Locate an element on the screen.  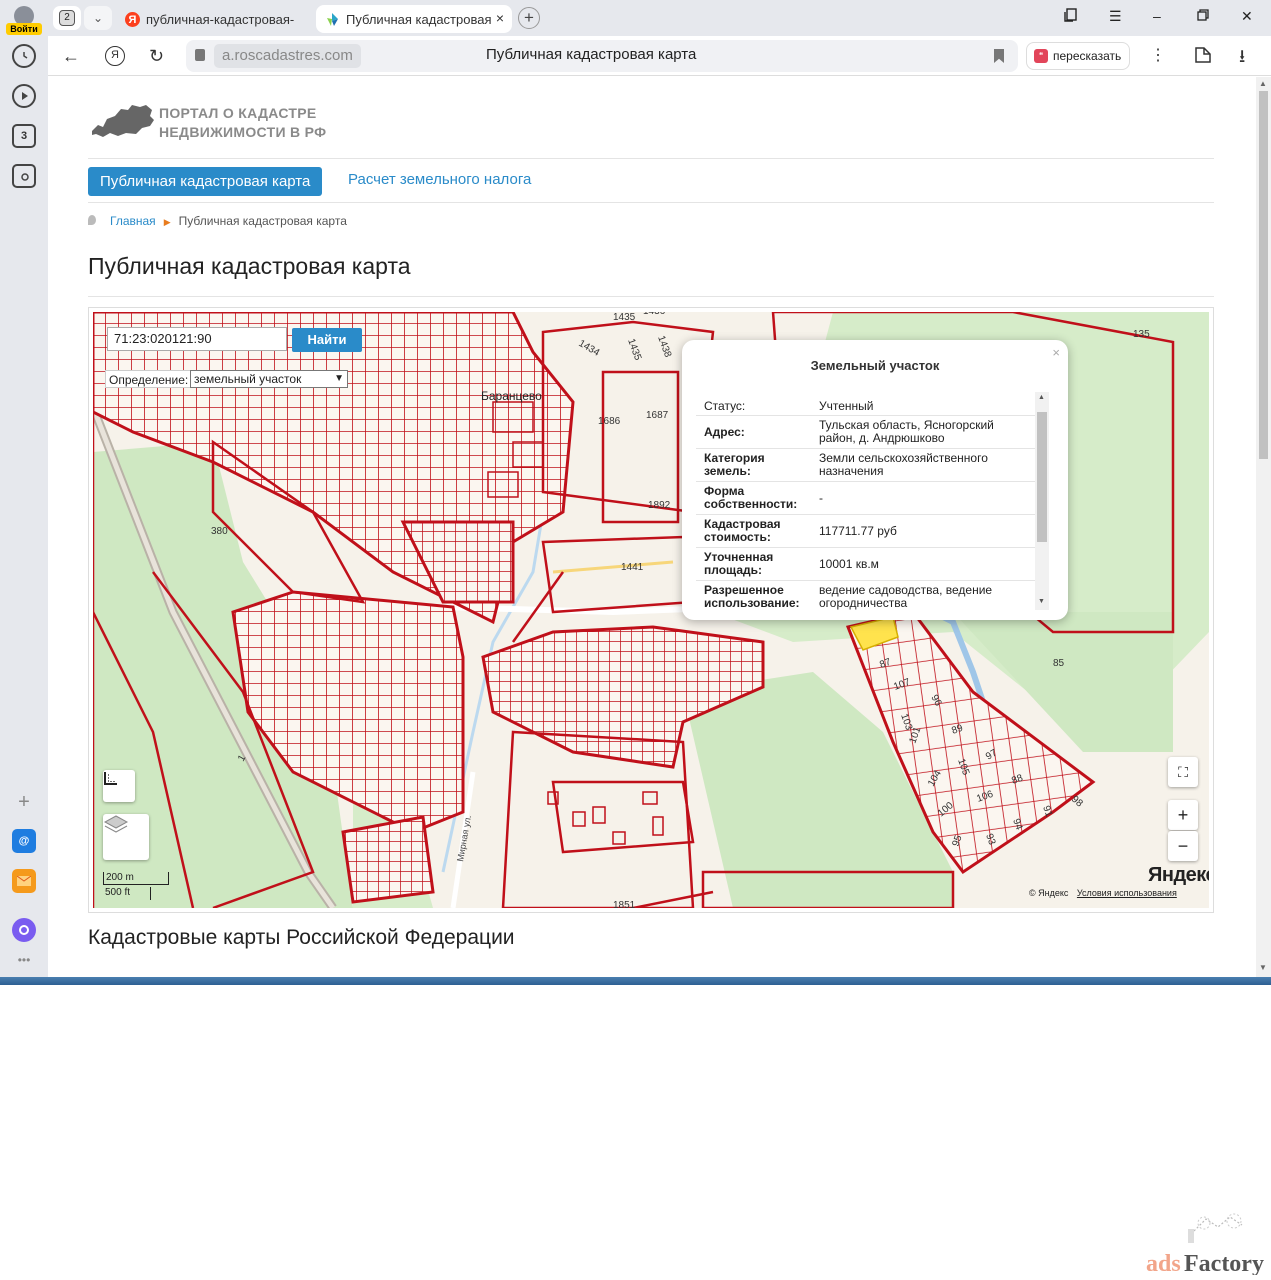
info-key: Разрешенное использование: is located at coordinates (752, 596).